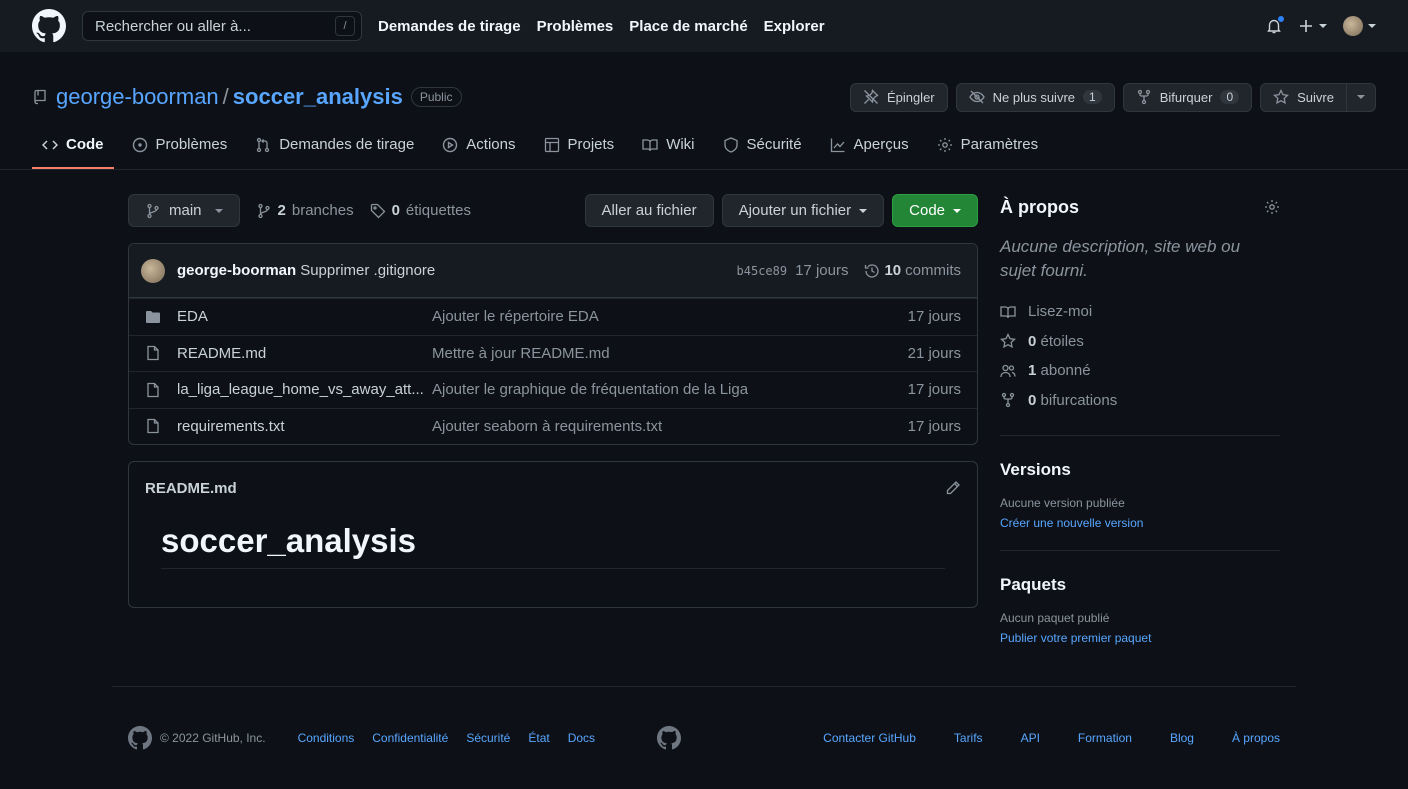 This screenshot has height=789, width=1408. I want to click on tags-label: étiquettes, so click(438, 210).